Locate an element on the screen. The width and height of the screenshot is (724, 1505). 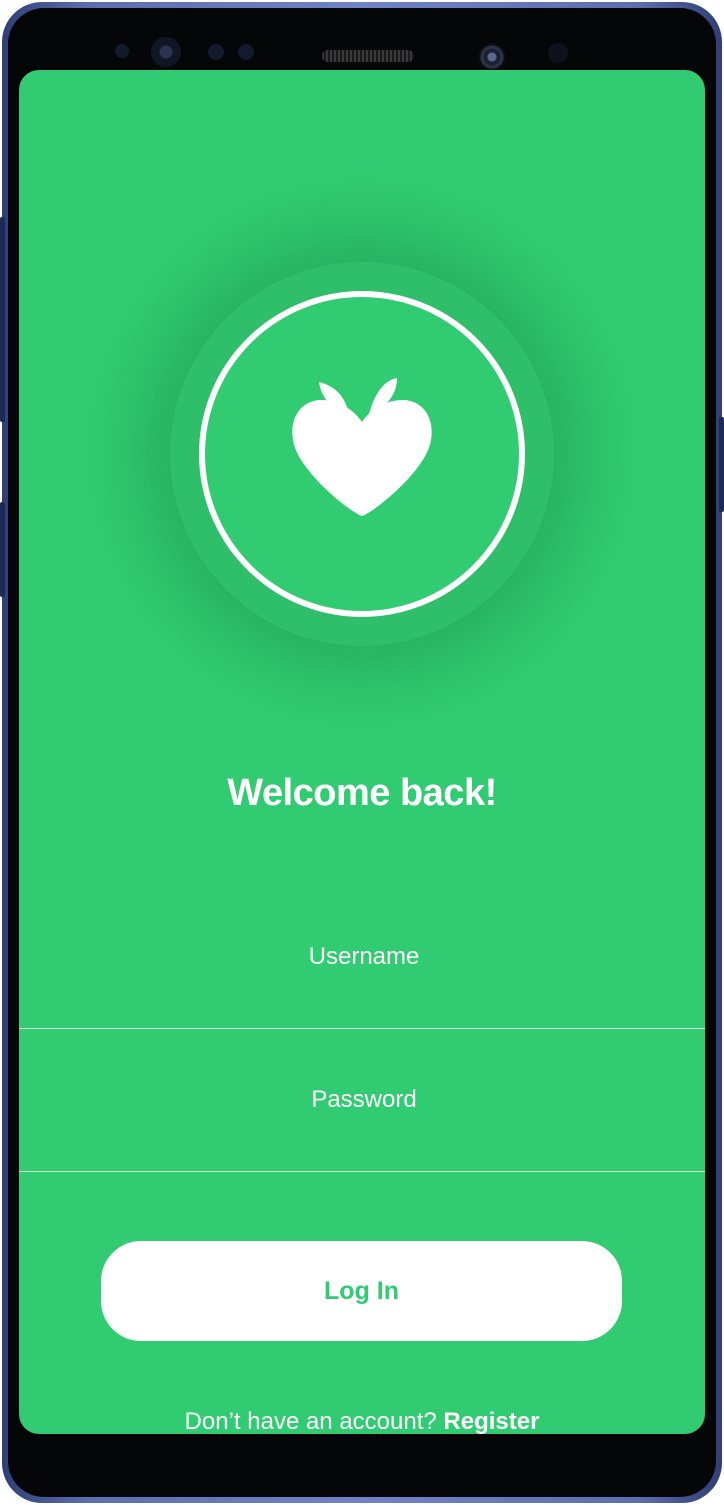
register-prompt-text: Don’t have an account? is located at coordinates (314, 1421).